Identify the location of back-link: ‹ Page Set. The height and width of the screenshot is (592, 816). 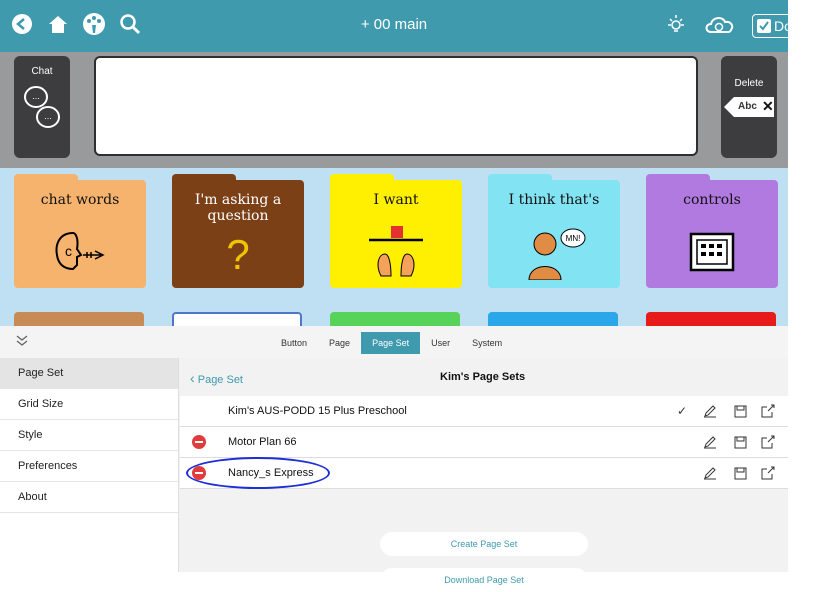
(216, 378).